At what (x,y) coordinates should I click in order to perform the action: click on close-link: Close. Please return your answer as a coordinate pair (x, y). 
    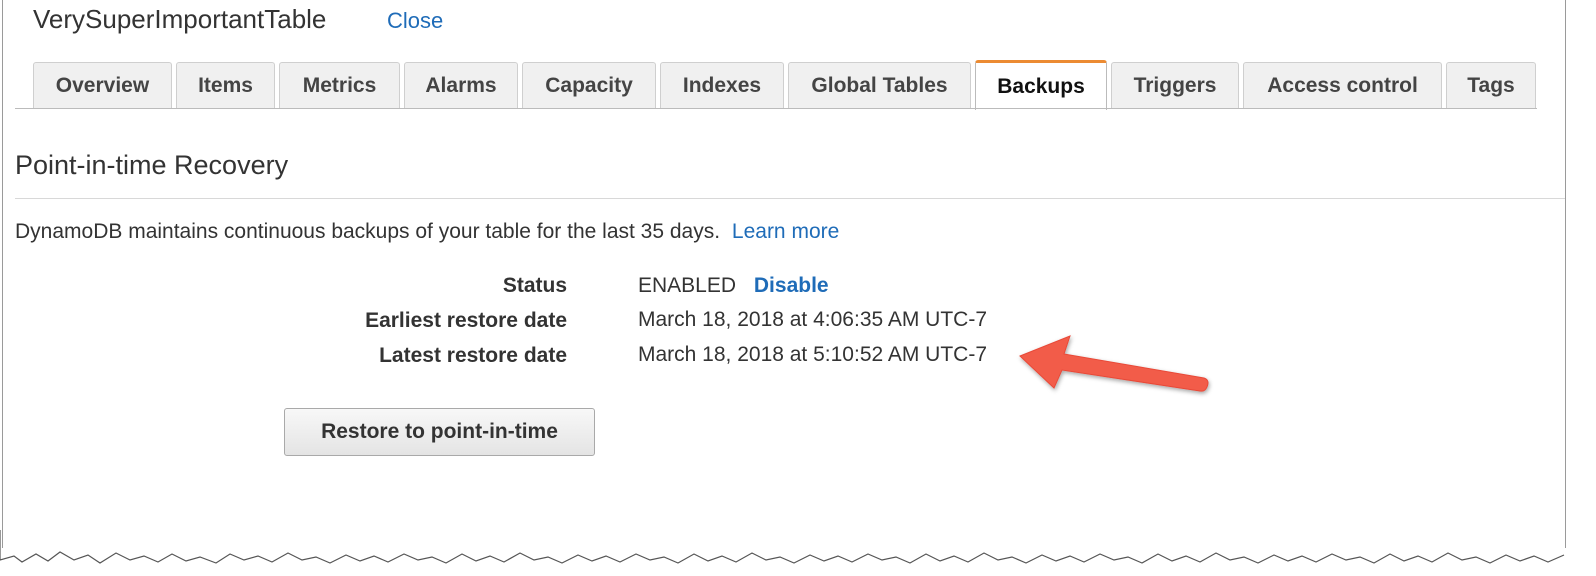
    Looking at the image, I should click on (415, 21).